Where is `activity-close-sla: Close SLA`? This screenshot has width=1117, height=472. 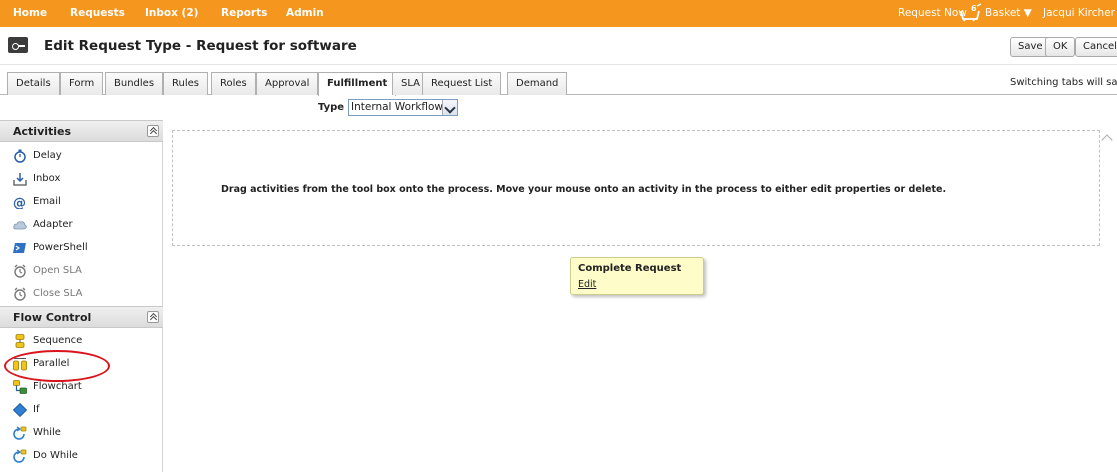 activity-close-sla: Close SLA is located at coordinates (81, 293).